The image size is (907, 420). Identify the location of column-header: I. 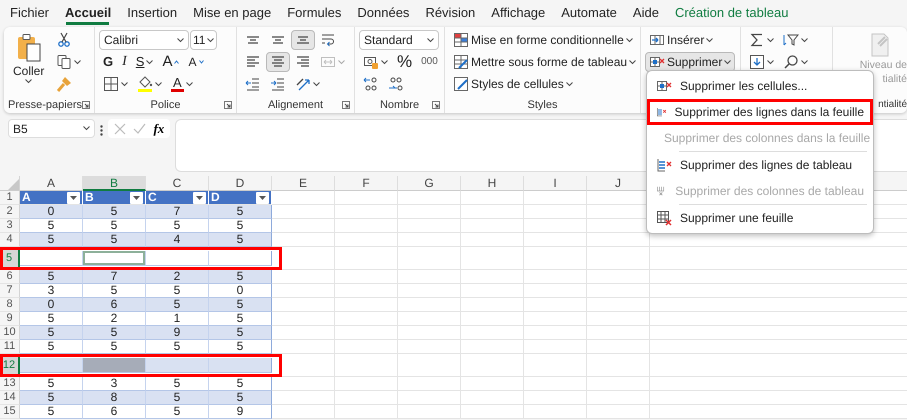
(555, 183).